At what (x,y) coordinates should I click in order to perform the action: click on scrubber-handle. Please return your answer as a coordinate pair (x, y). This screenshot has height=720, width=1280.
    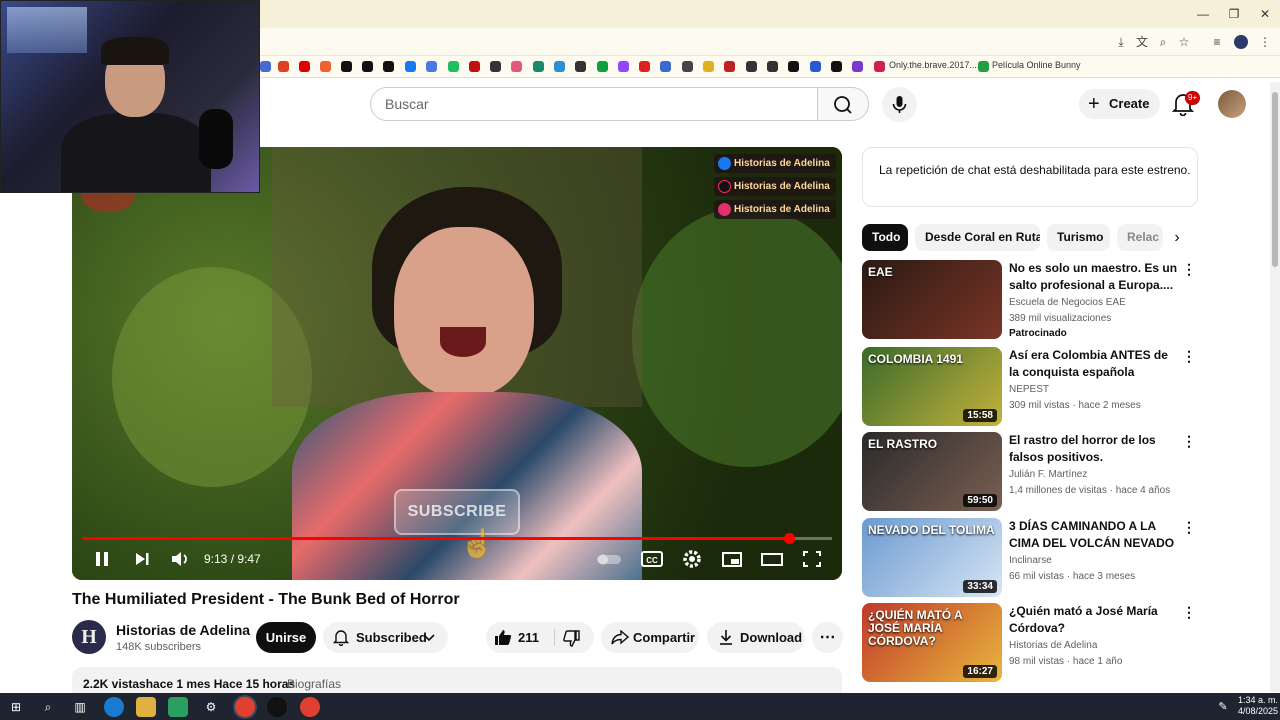
    Looking at the image, I should click on (789, 538).